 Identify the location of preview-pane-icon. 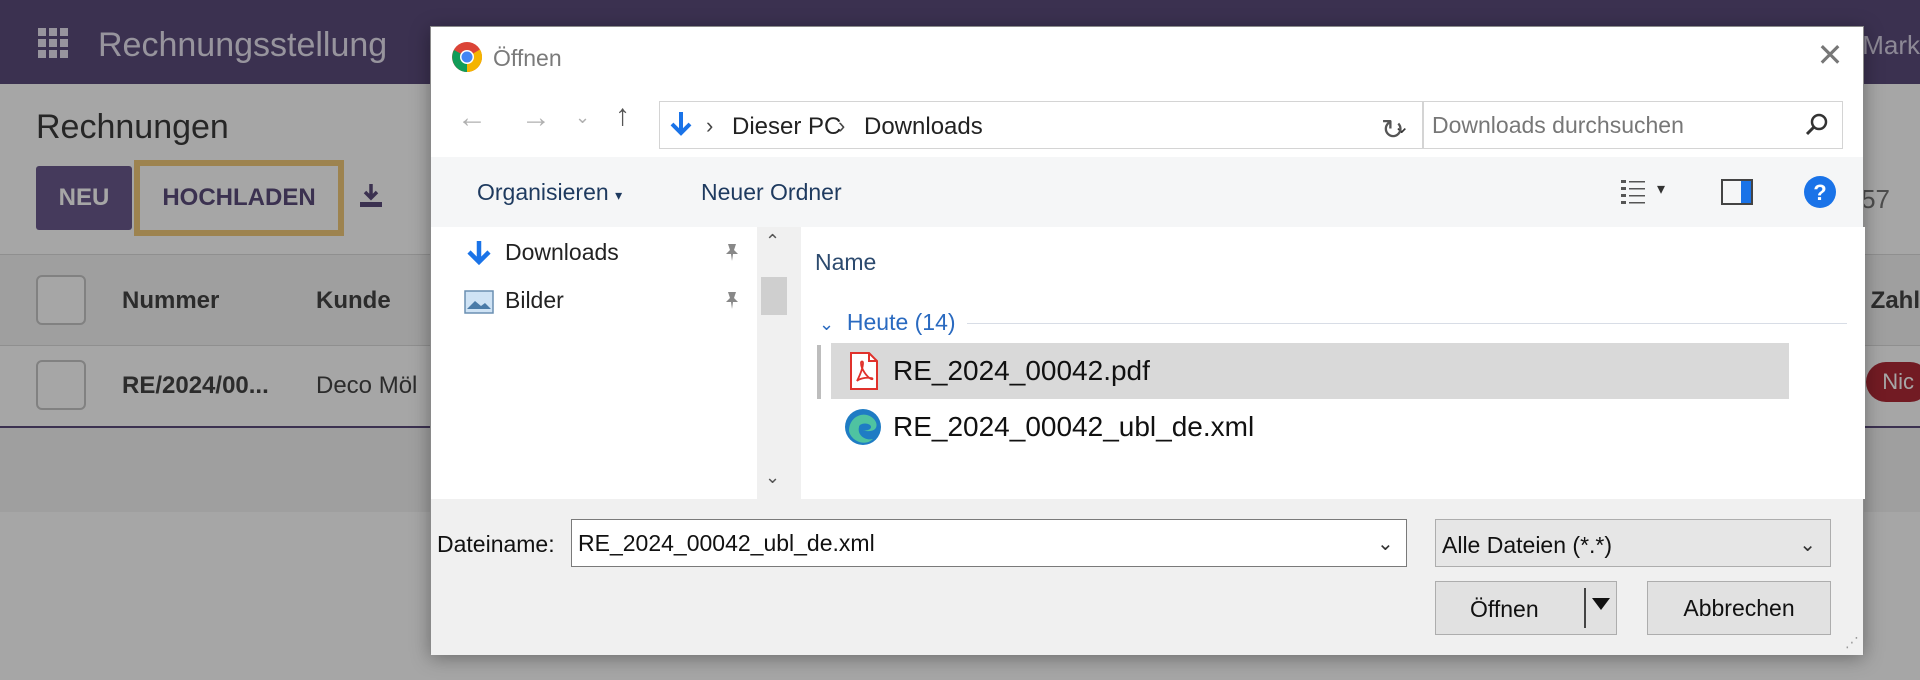
(1737, 192).